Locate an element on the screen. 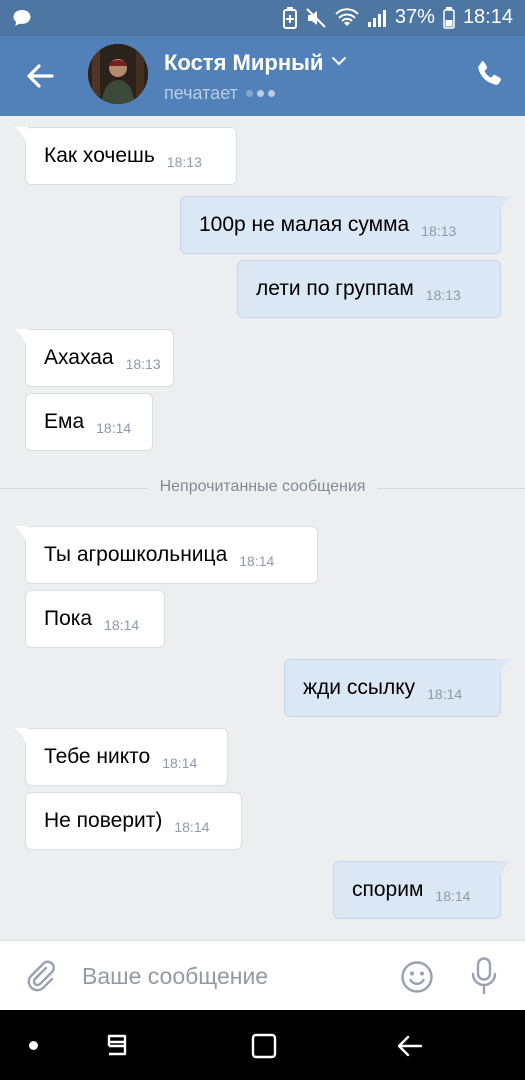 The height and width of the screenshot is (1080, 525). contact-name-dropdown: Костя Мирный is located at coordinates (255, 63).